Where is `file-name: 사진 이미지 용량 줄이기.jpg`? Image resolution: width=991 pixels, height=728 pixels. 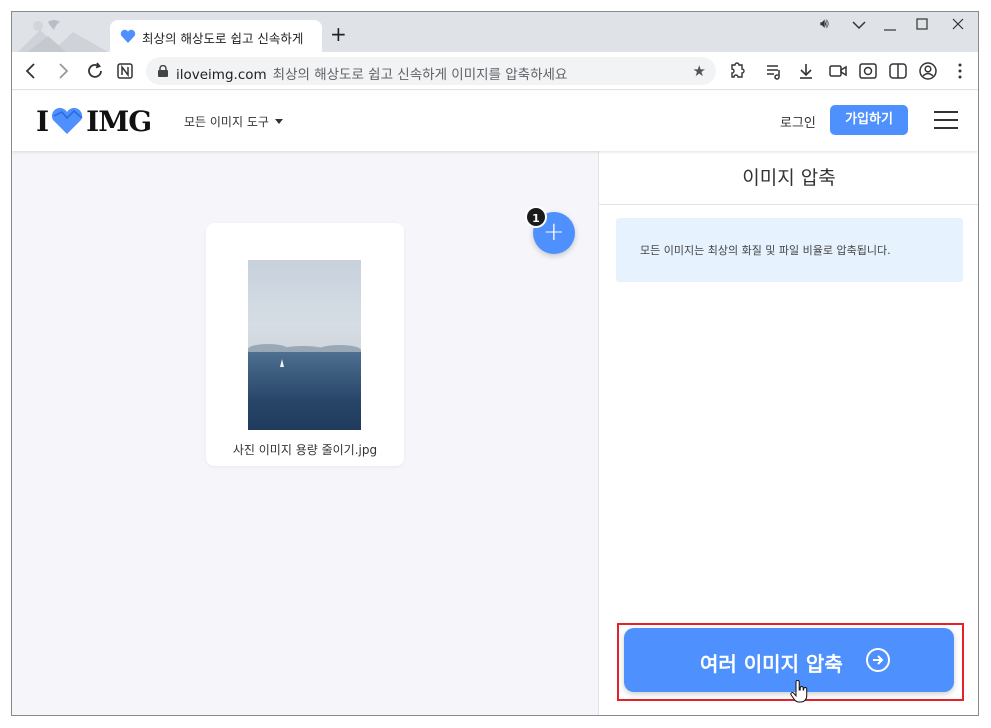
file-name: 사진 이미지 용량 줄이기.jpg is located at coordinates (305, 450).